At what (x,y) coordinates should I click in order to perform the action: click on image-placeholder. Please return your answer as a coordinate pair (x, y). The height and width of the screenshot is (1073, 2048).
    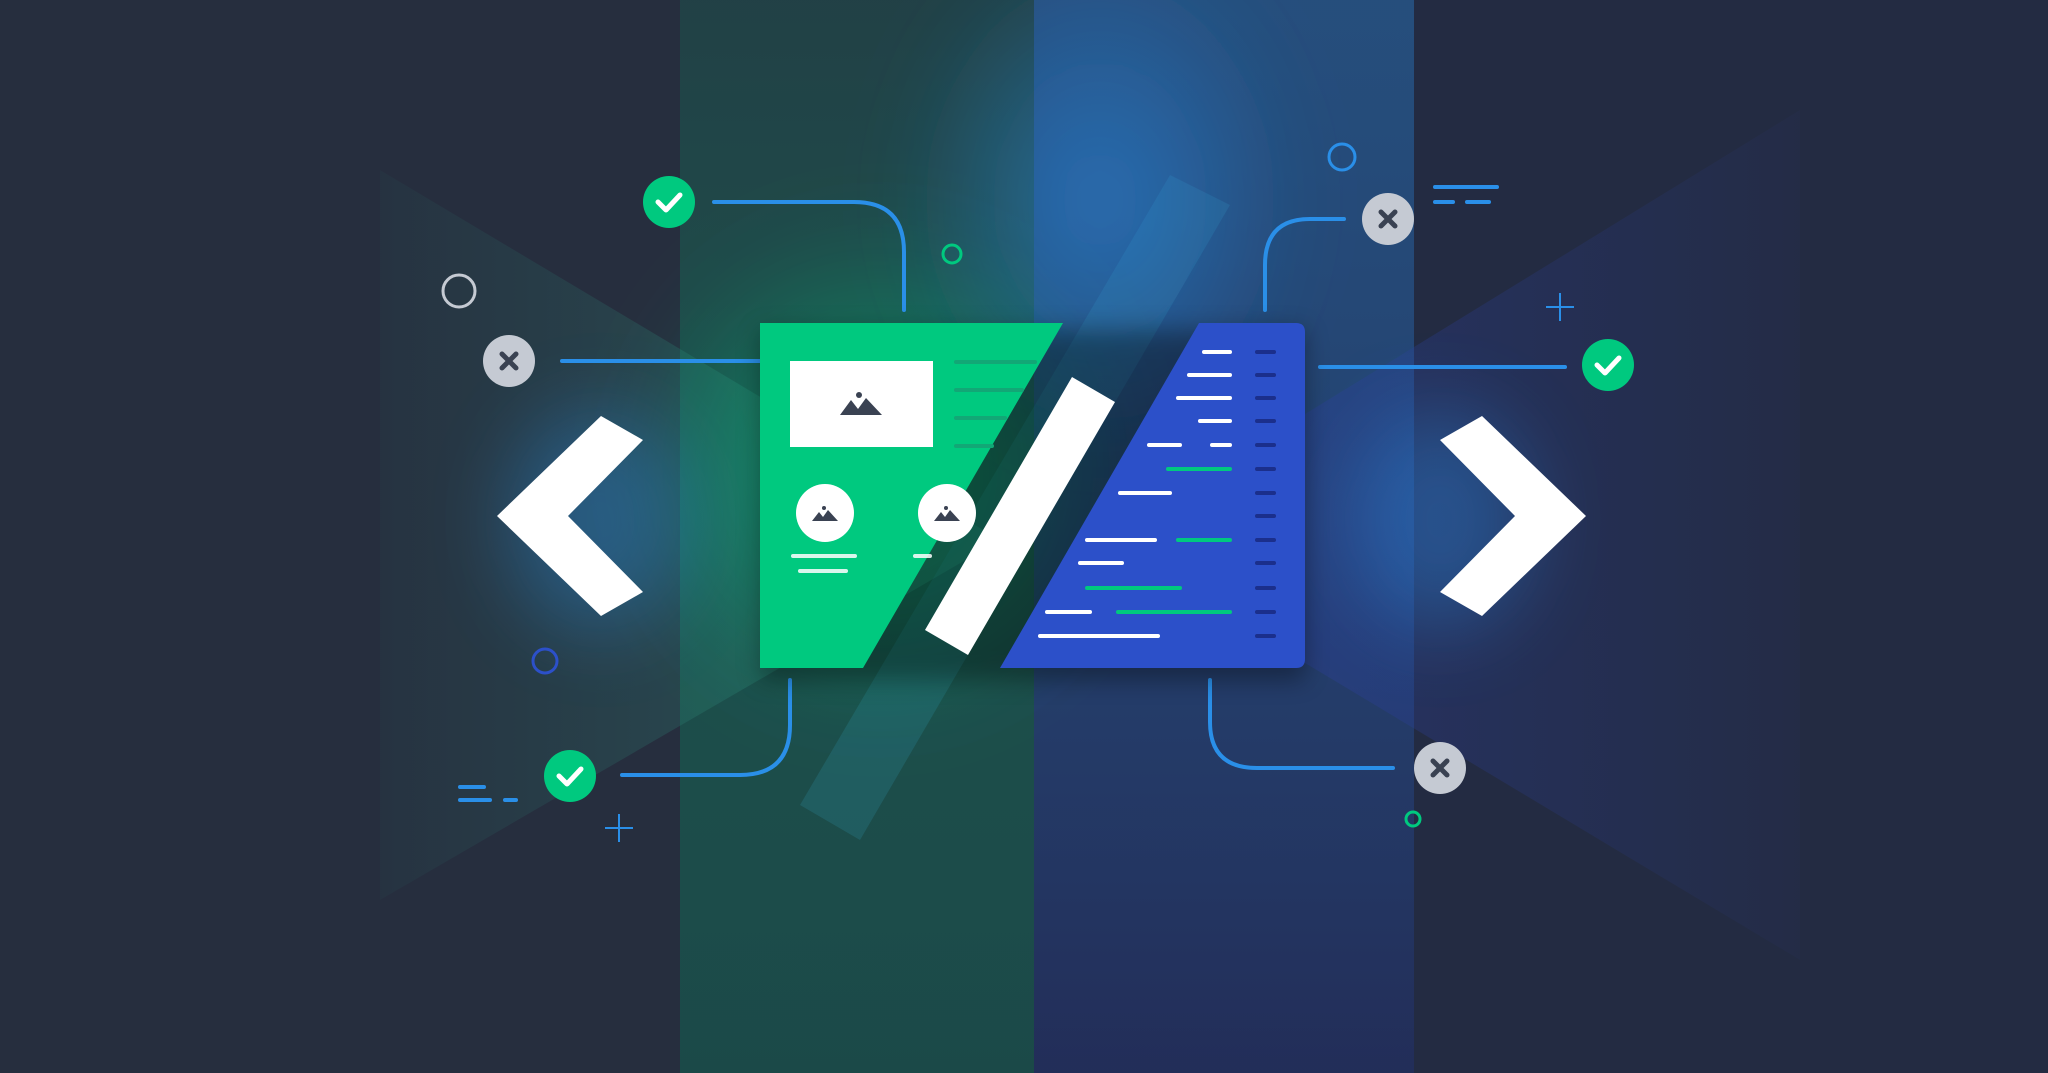
    Looking at the image, I should click on (861, 404).